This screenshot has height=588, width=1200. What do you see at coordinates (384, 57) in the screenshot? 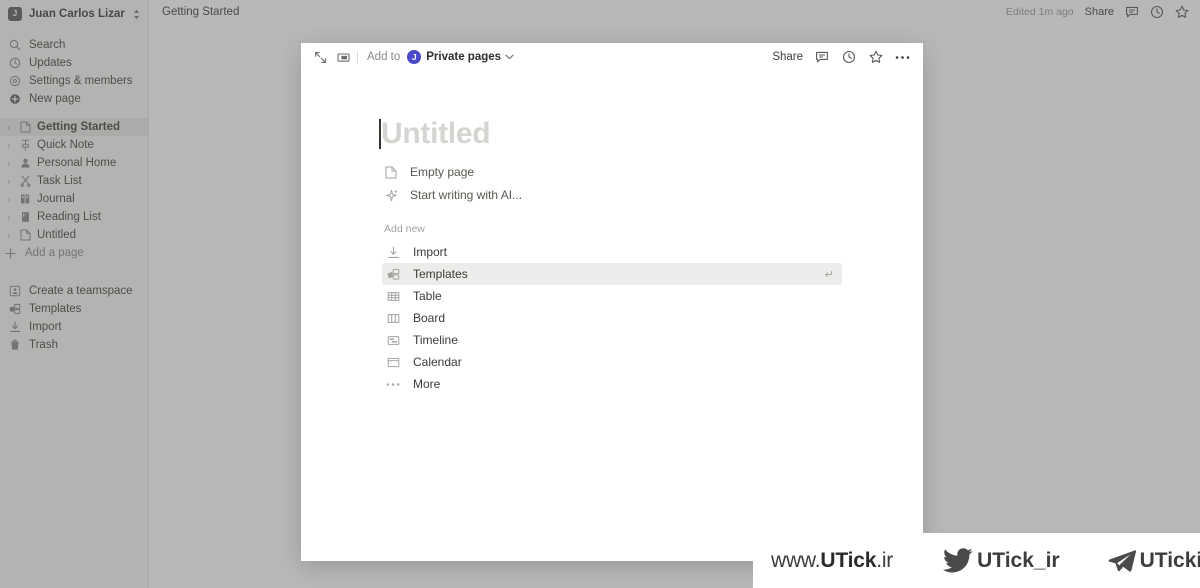
I see `add-to-label: Add to` at bounding box center [384, 57].